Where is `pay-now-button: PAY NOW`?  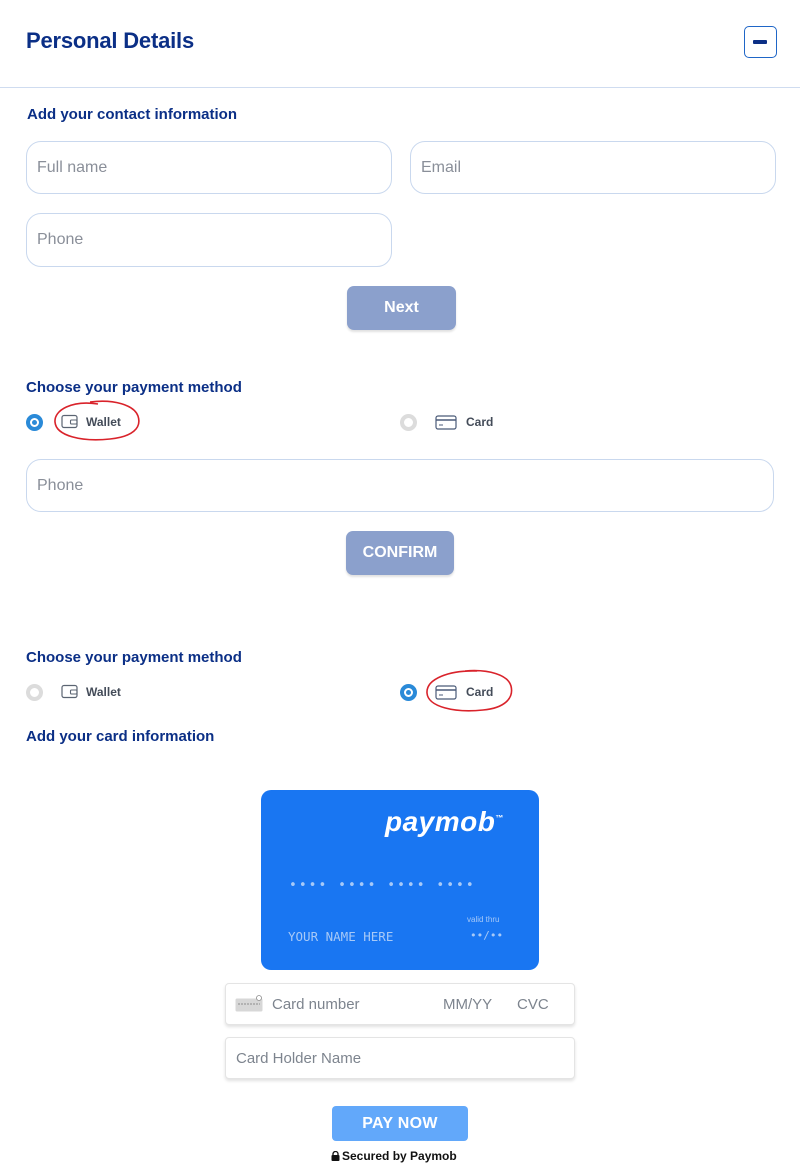 pay-now-button: PAY NOW is located at coordinates (400, 1123).